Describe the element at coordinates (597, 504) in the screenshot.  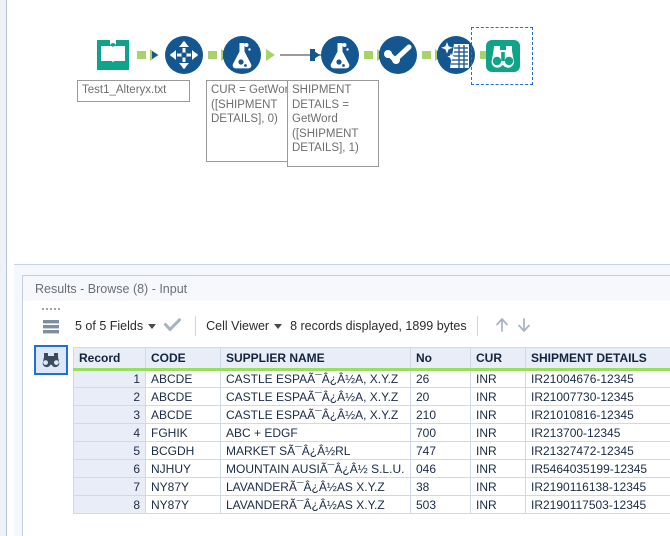
I see `cell-shipment-details: IR2190117503-12345` at that location.